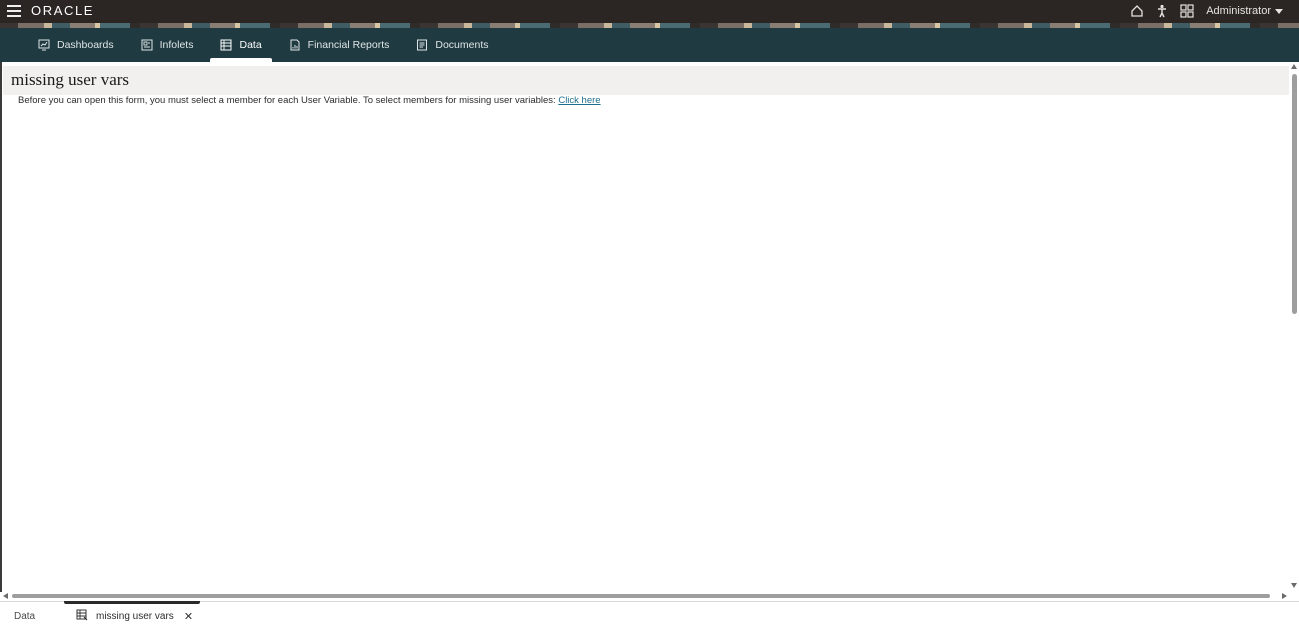 This screenshot has height=630, width=1299. What do you see at coordinates (147, 45) in the screenshot?
I see `infolets-icon` at bounding box center [147, 45].